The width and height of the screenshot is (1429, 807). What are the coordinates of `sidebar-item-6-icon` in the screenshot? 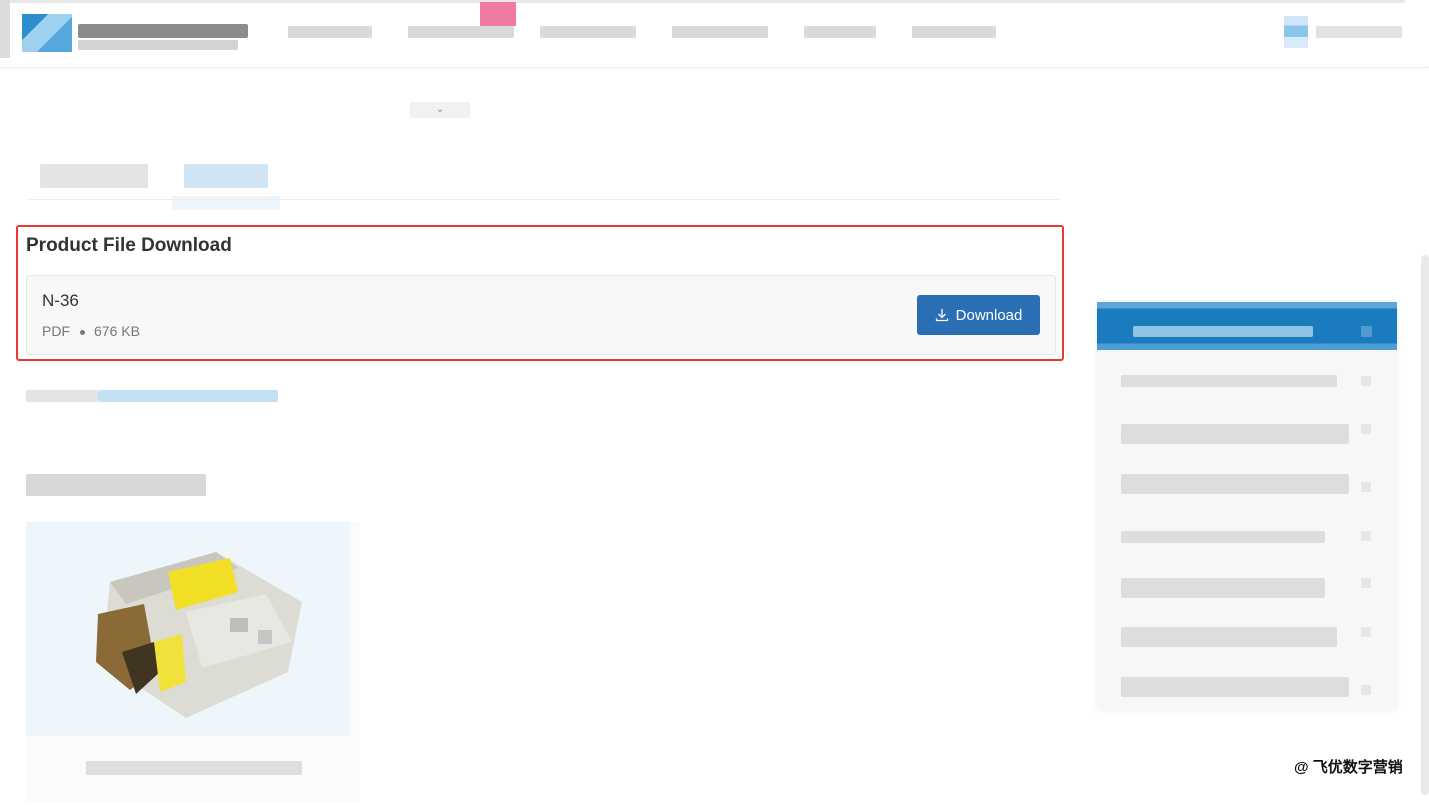 It's located at (1366, 632).